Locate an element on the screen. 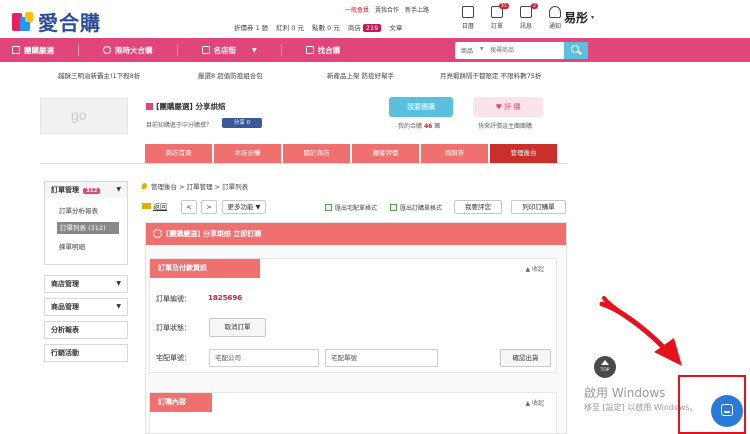 The width and height of the screenshot is (750, 434). order-content-section: 訂購內容 ▲ 收起 is located at coordinates (353, 413).